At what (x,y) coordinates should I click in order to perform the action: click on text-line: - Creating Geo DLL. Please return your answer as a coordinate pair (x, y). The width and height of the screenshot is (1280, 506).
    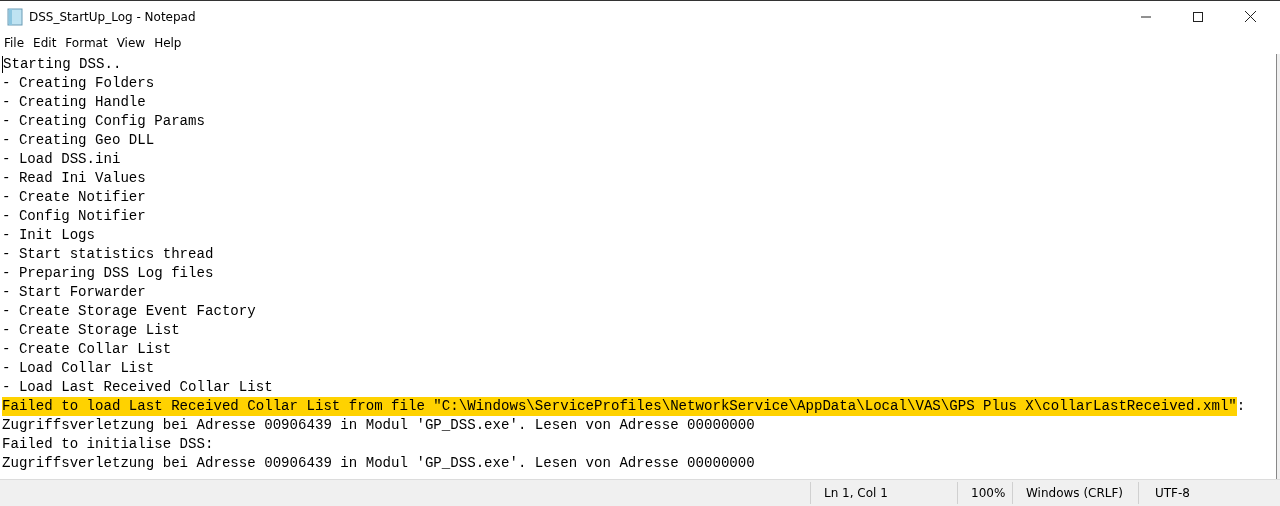
    Looking at the image, I should click on (78, 140).